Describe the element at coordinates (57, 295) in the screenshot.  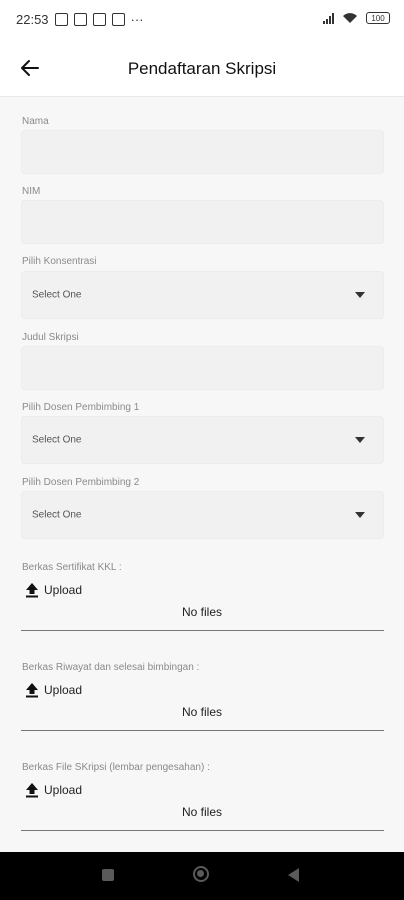
I see `konsentrasi-selected-value: Select One` at that location.